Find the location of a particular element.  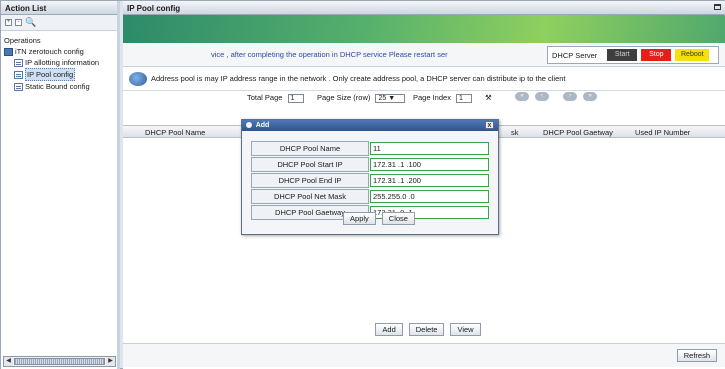

page-size: Page Size (row) 25 ▼ is located at coordinates (361, 98).